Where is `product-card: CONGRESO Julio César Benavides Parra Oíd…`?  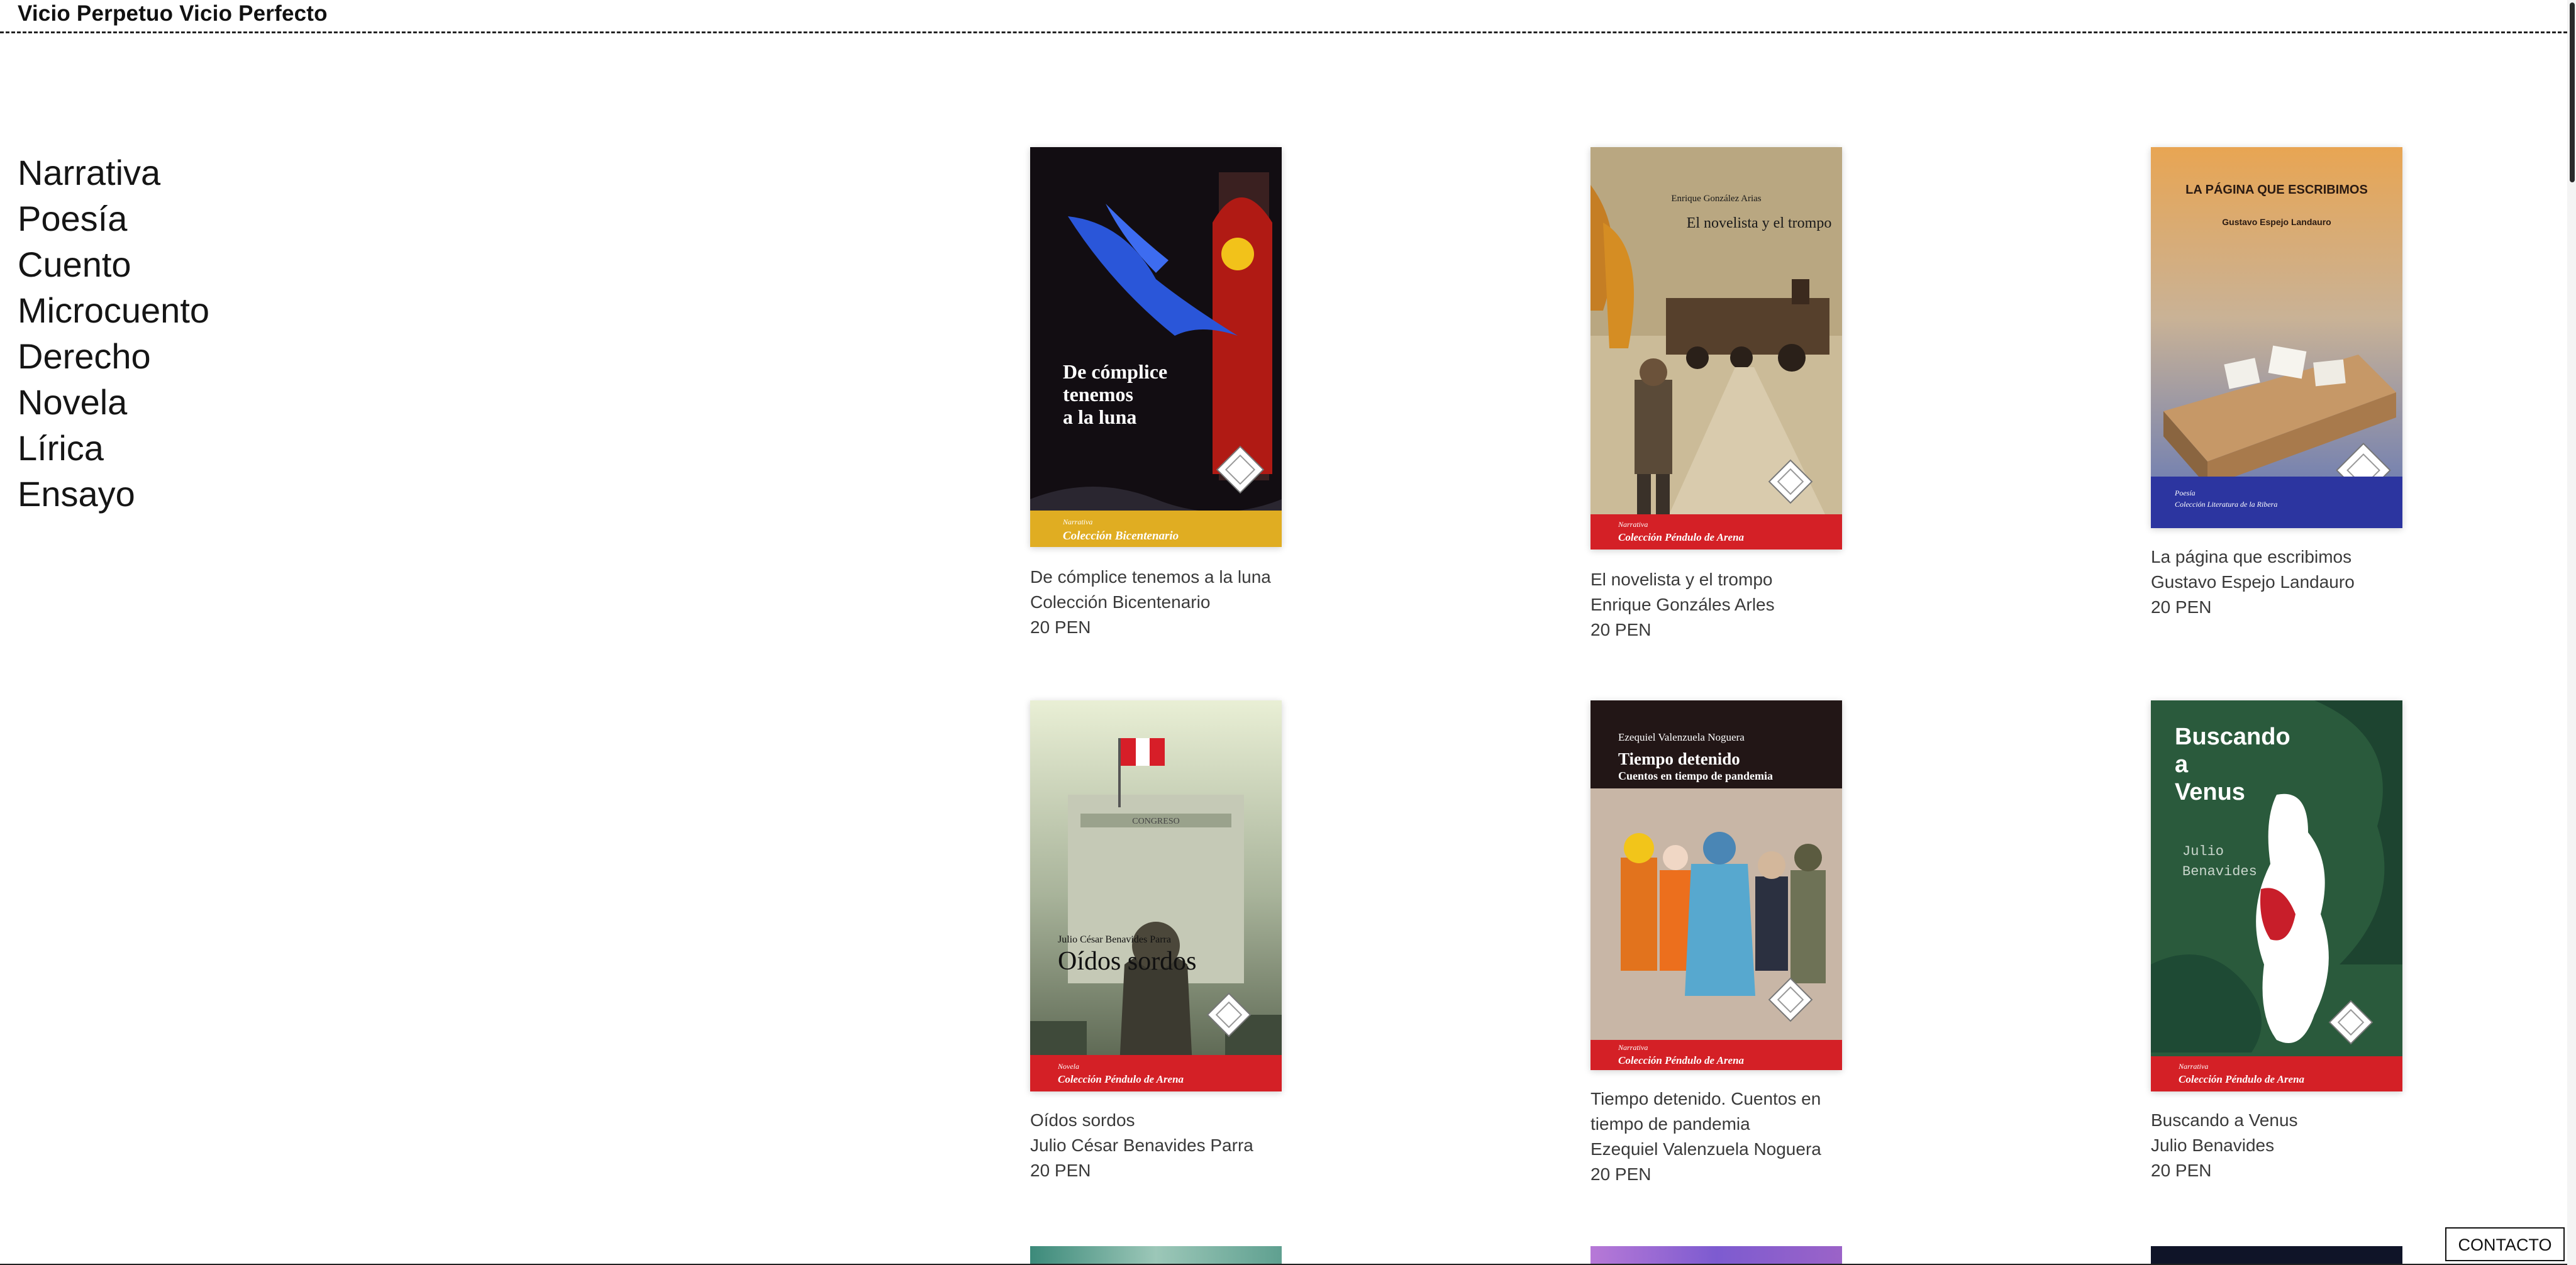
product-card: CONGRESO Julio César Benavides Parra Oíd… is located at coordinates (1162, 945).